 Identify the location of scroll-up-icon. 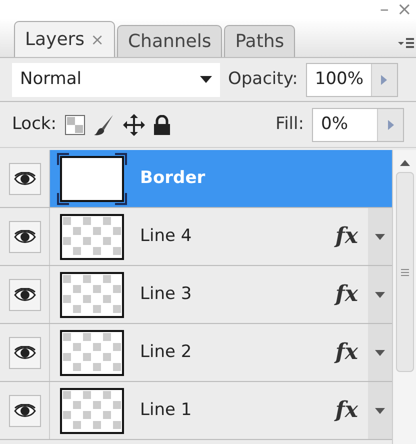
(405, 163).